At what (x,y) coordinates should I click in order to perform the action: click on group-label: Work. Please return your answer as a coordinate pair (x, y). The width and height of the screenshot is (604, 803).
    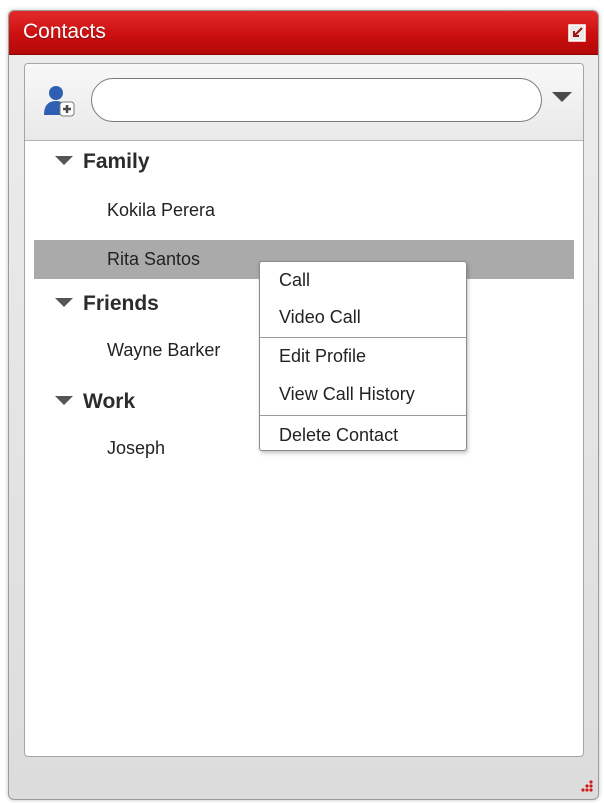
    Looking at the image, I should click on (109, 401).